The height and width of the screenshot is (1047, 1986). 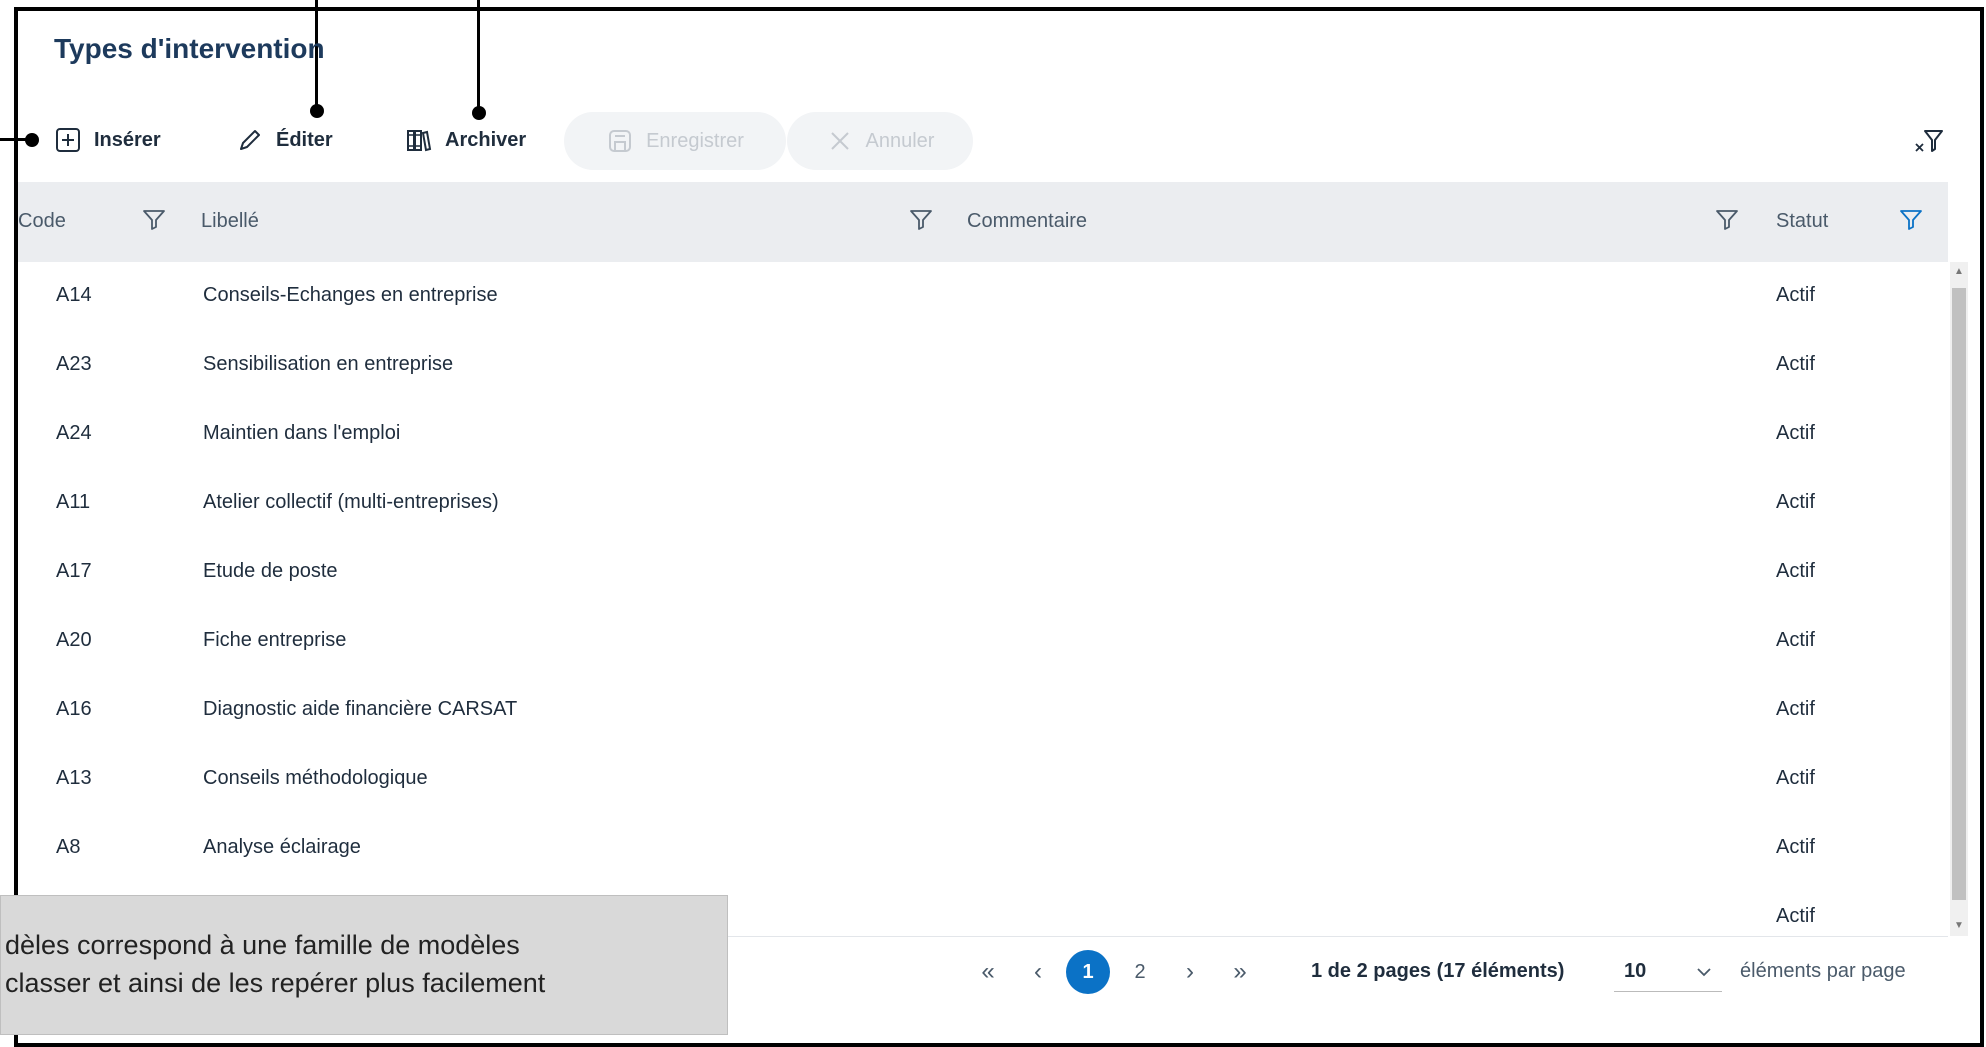 I want to click on cell-libelle: Etude de poste, so click(x=270, y=571).